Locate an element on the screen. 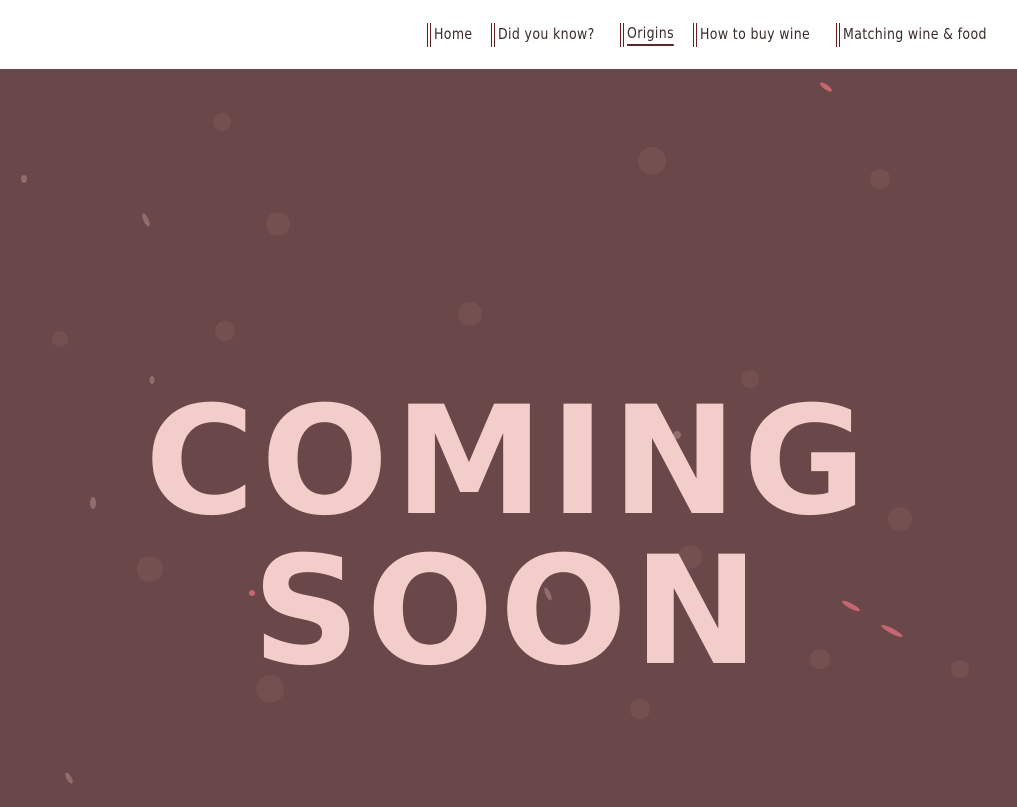 The height and width of the screenshot is (807, 1017). nav-item-did-you-know: Did you know? is located at coordinates (548, 35).